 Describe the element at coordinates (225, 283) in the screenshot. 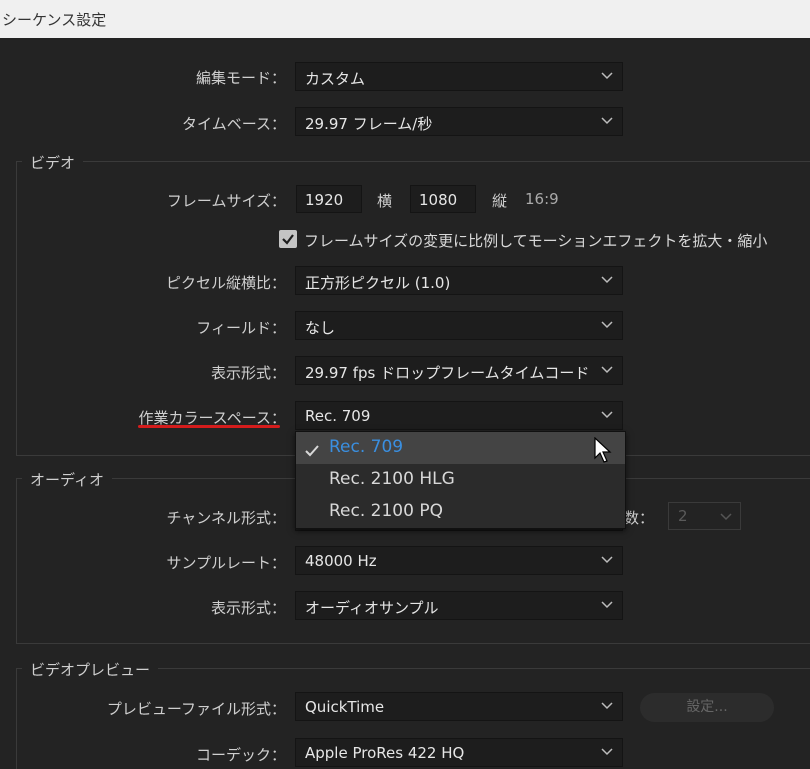

I see `pixel-aspect-label: ピクセル縦横比：` at that location.